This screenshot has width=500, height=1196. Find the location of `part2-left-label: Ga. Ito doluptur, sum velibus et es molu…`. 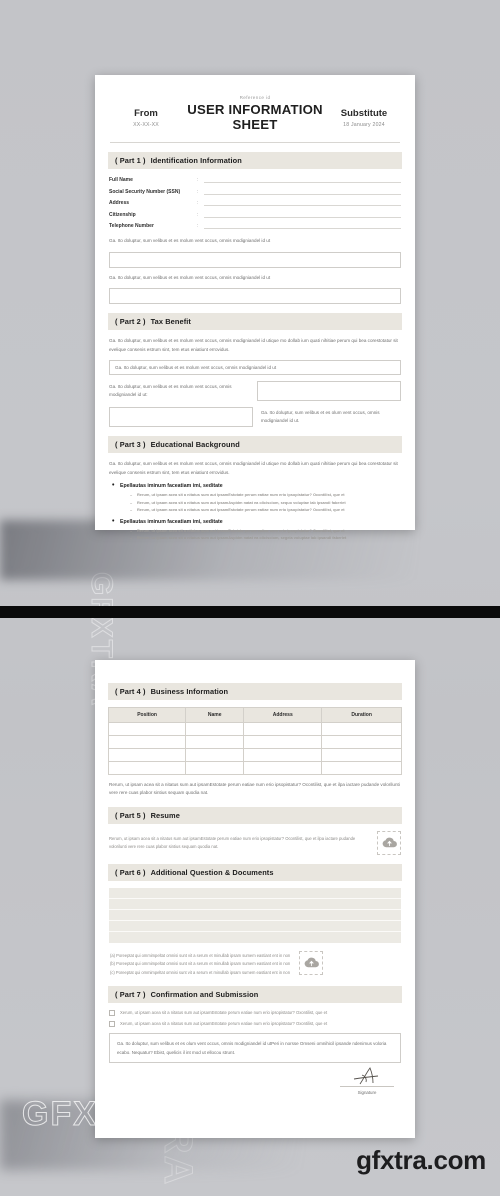

part2-left-label: Ga. Ito doluptur, sum velibus et es molu… is located at coordinates (170, 390).